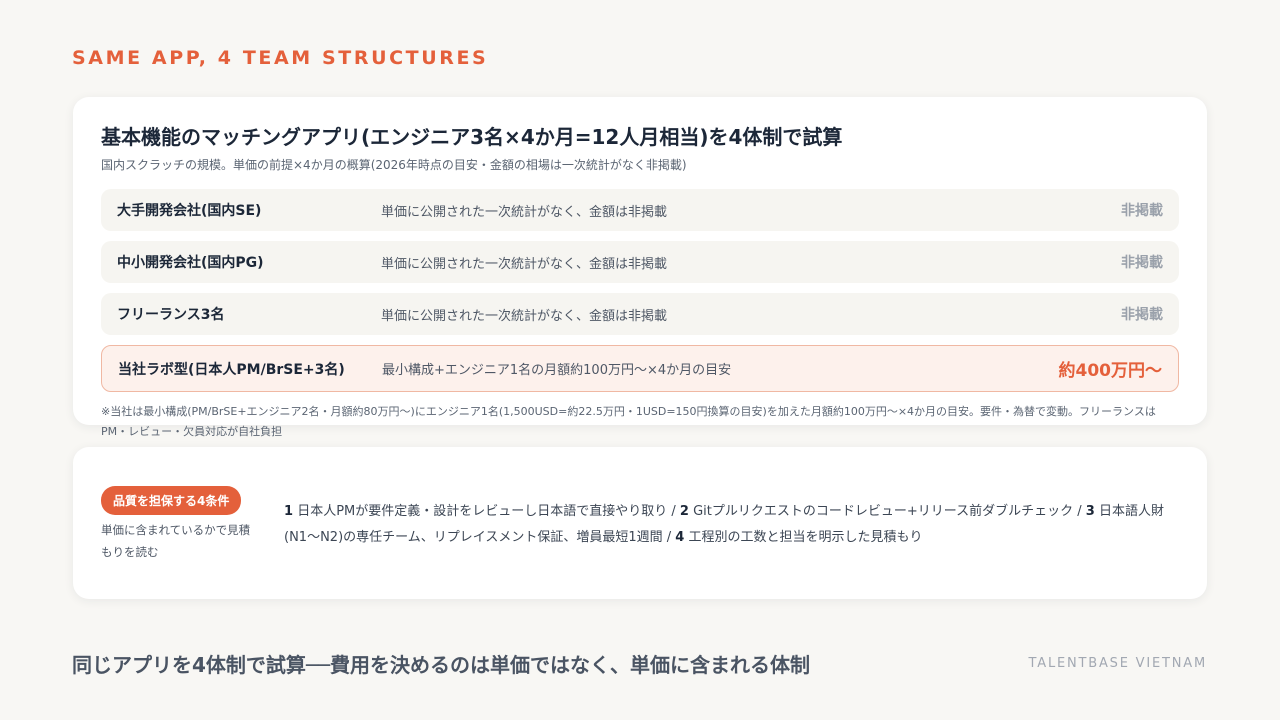 The image size is (1280, 720). I want to click on card-title: 基本機能のマッチングアプリ(エンジニア3名×4か月=12人月相当)を4体制で試算, so click(472, 137).